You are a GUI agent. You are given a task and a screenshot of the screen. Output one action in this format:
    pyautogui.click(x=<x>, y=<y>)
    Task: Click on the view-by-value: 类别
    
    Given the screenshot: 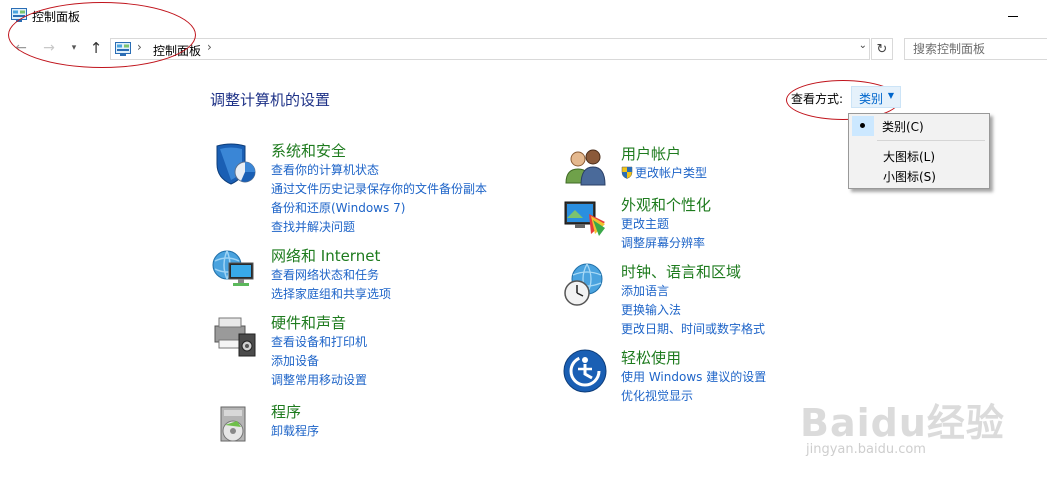 What is the action you would take?
    pyautogui.click(x=871, y=99)
    